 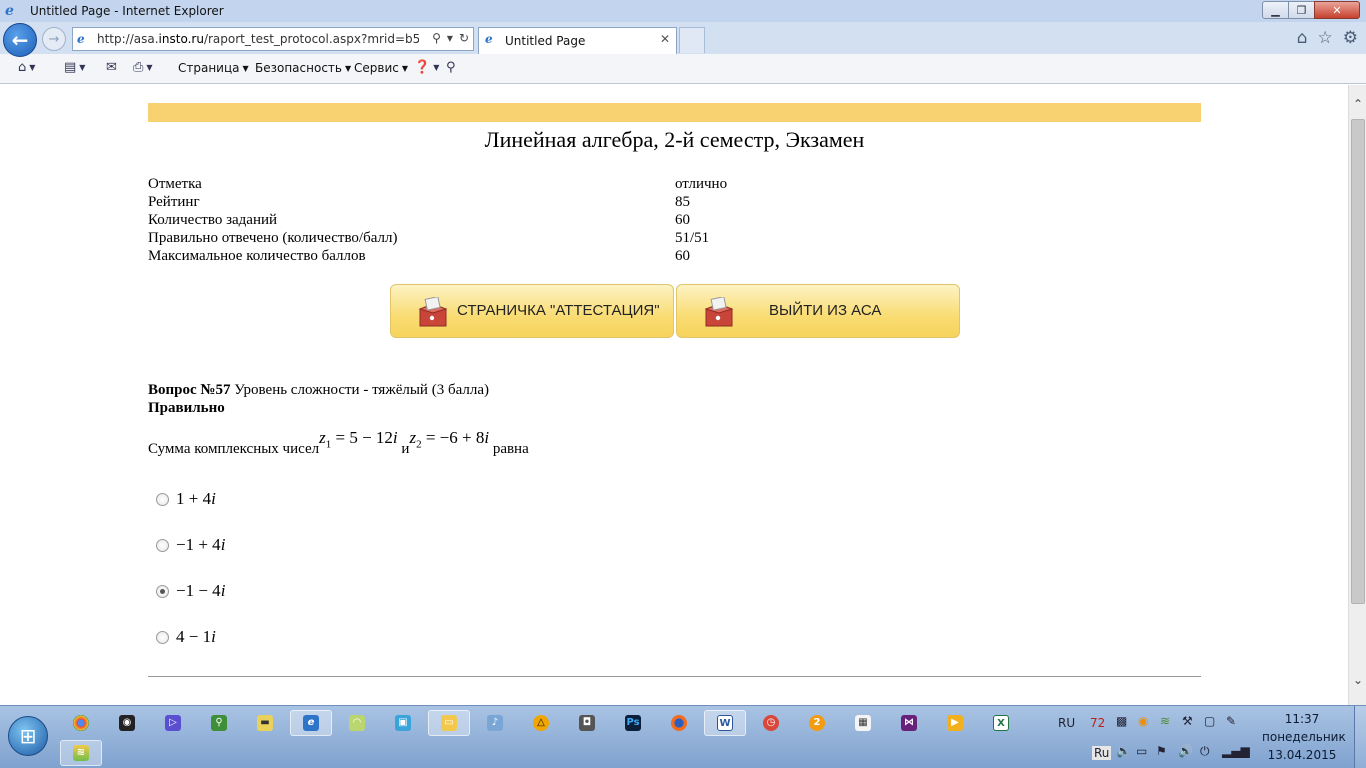 What do you see at coordinates (403, 723) in the screenshot?
I see `remote-desktop-app: ▣` at bounding box center [403, 723].